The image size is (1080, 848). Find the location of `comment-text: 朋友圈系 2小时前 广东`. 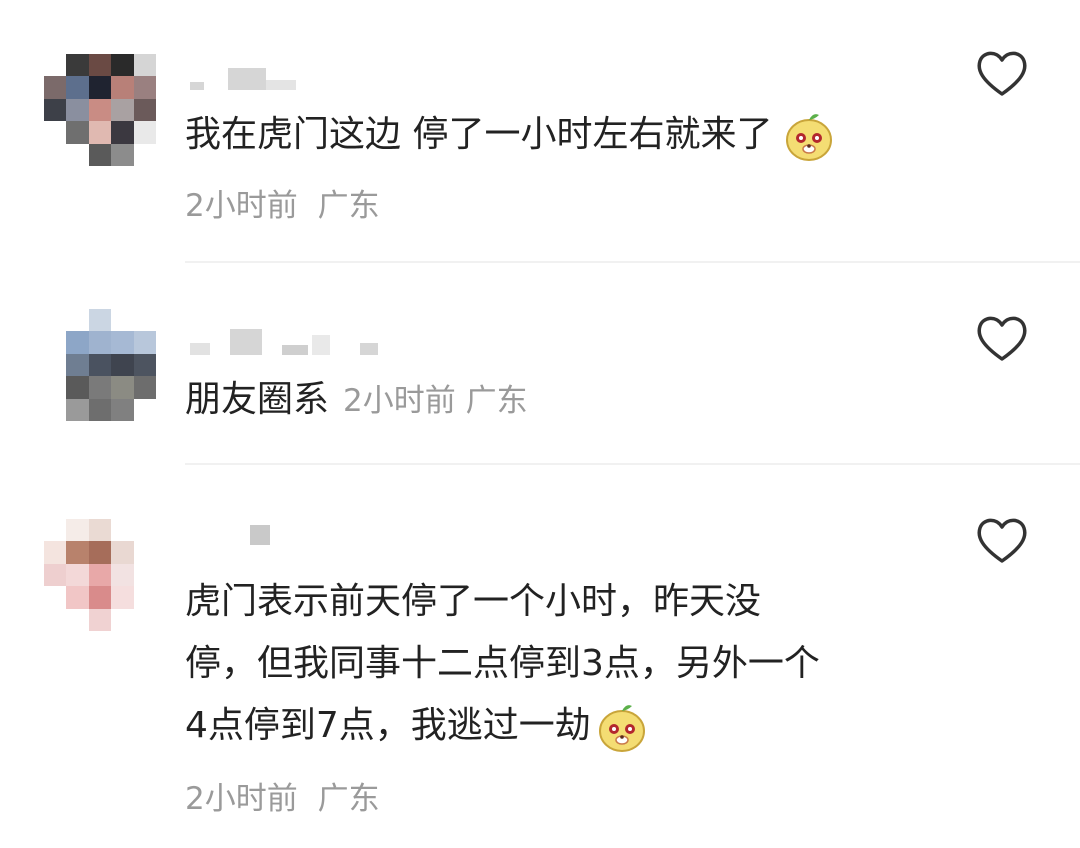

comment-text: 朋友圈系 2小时前 广东 is located at coordinates (356, 399).